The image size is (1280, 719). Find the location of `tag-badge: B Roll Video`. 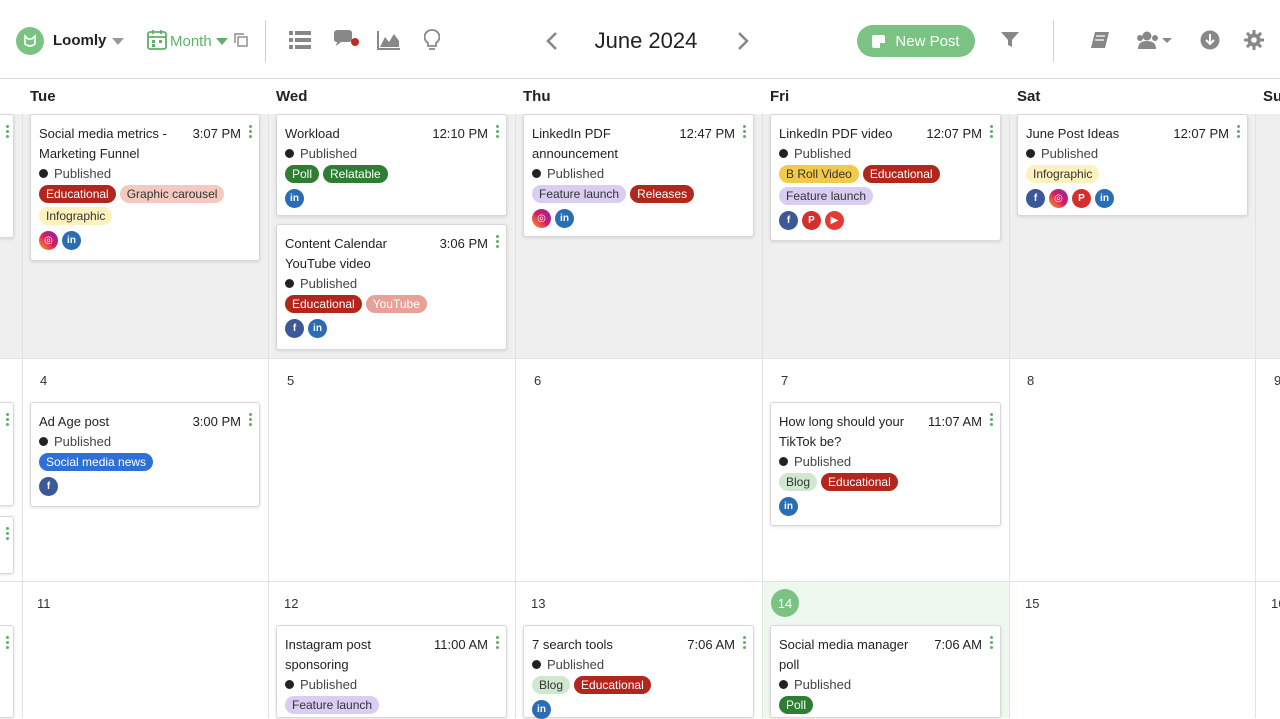

tag-badge: B Roll Video is located at coordinates (819, 174).